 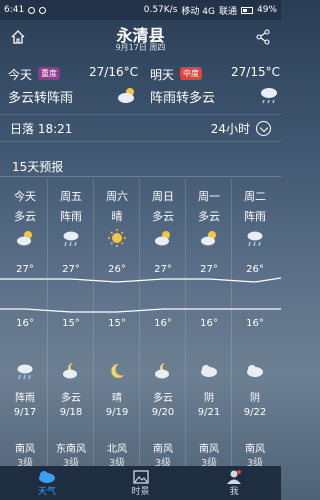 I want to click on status-time: 6:41, so click(x=14, y=10).